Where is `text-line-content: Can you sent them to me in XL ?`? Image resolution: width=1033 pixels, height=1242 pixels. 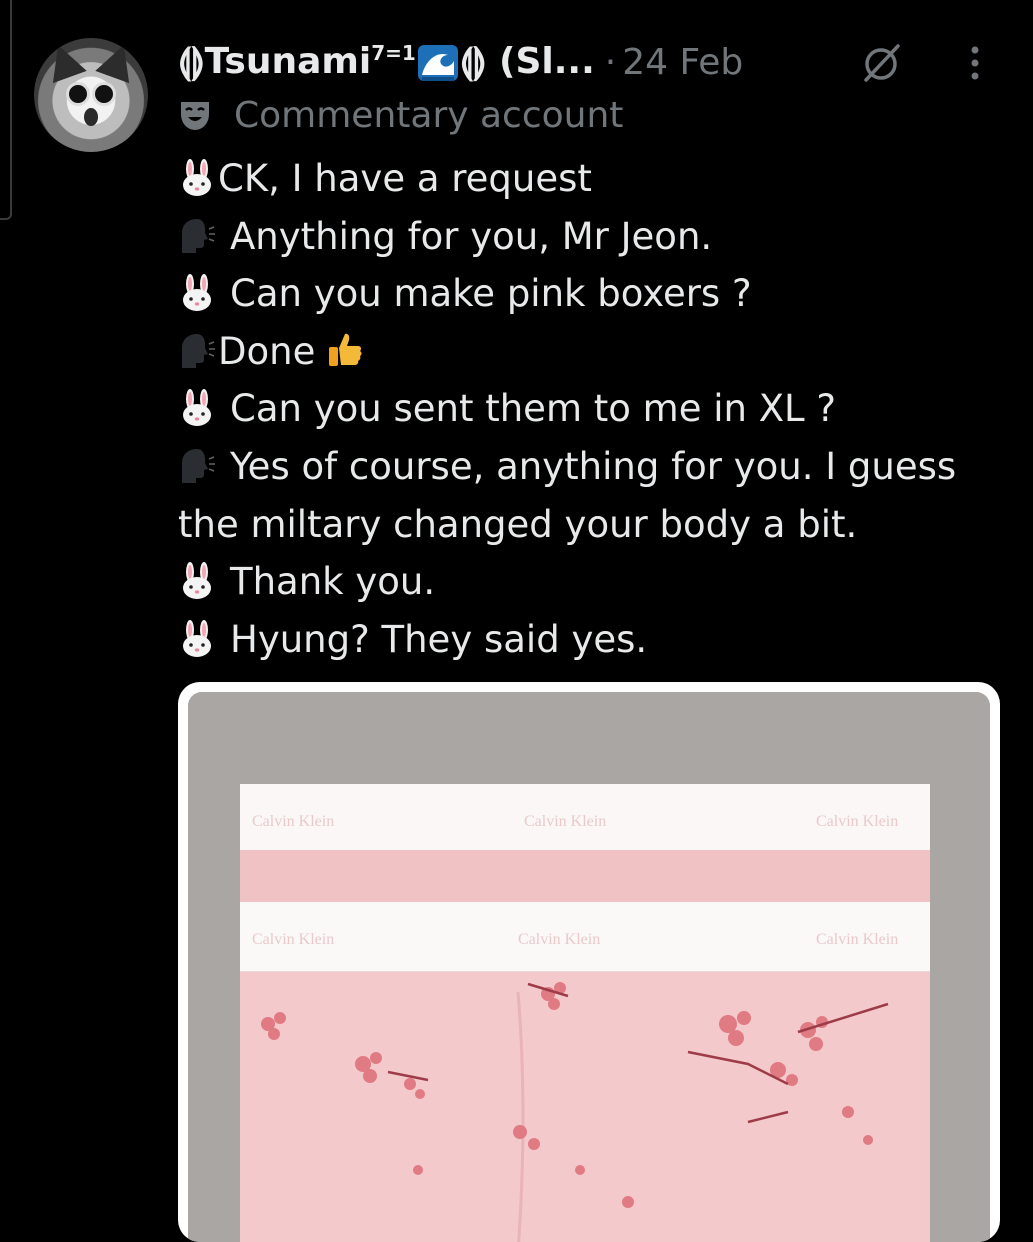
text-line-content: Can you sent them to me in XL ? is located at coordinates (533, 409).